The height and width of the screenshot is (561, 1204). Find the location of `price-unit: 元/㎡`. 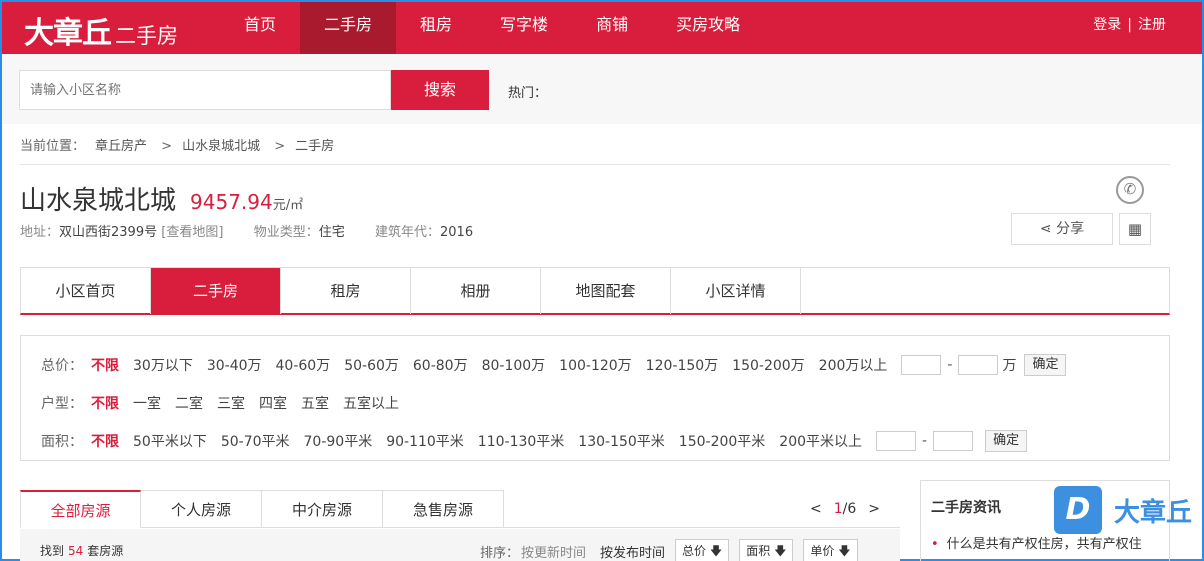

price-unit: 元/㎡ is located at coordinates (288, 205).